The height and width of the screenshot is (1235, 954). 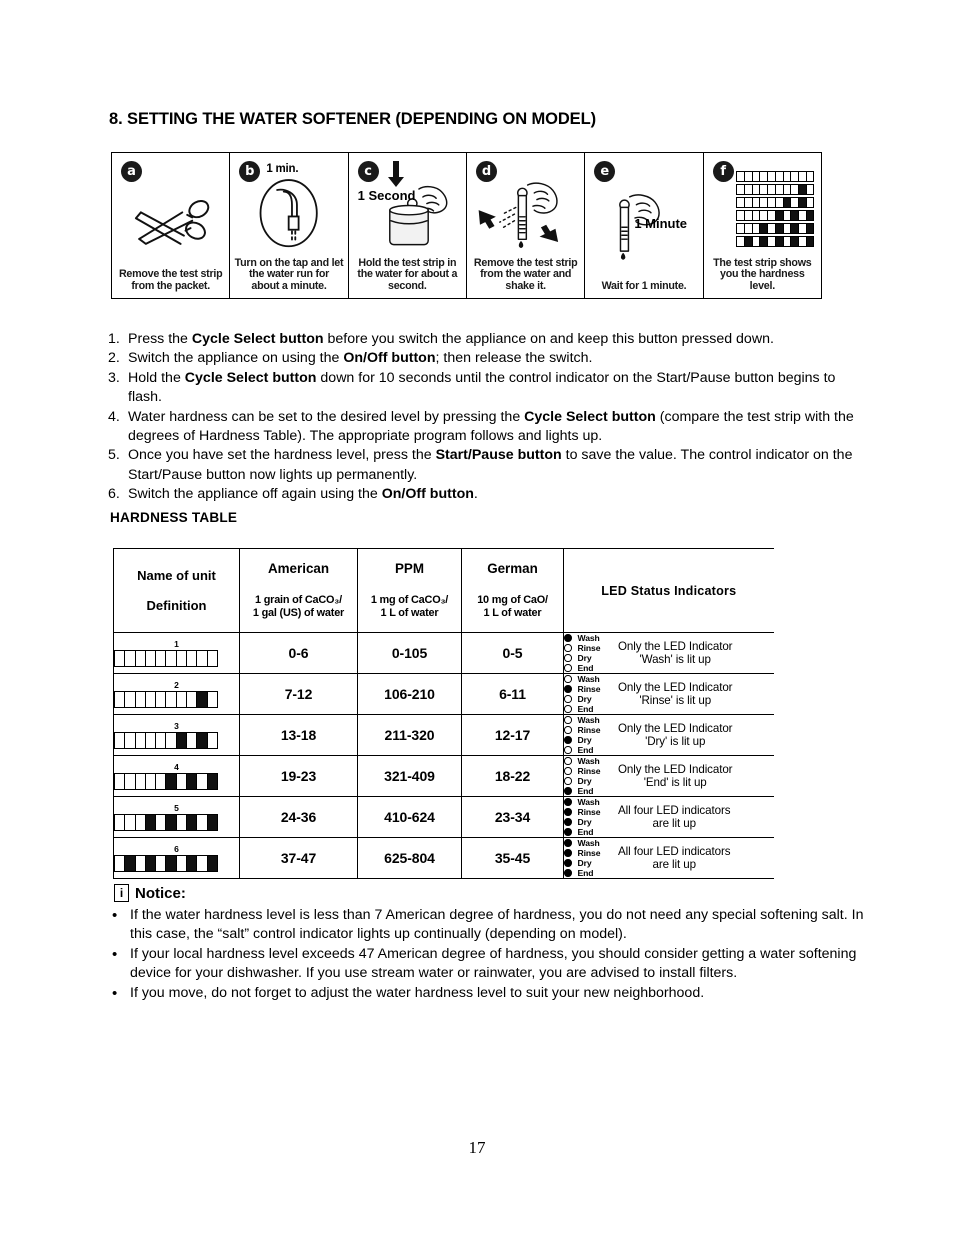 What do you see at coordinates (176, 807) in the screenshot?
I see `strip-level-number: 5` at bounding box center [176, 807].